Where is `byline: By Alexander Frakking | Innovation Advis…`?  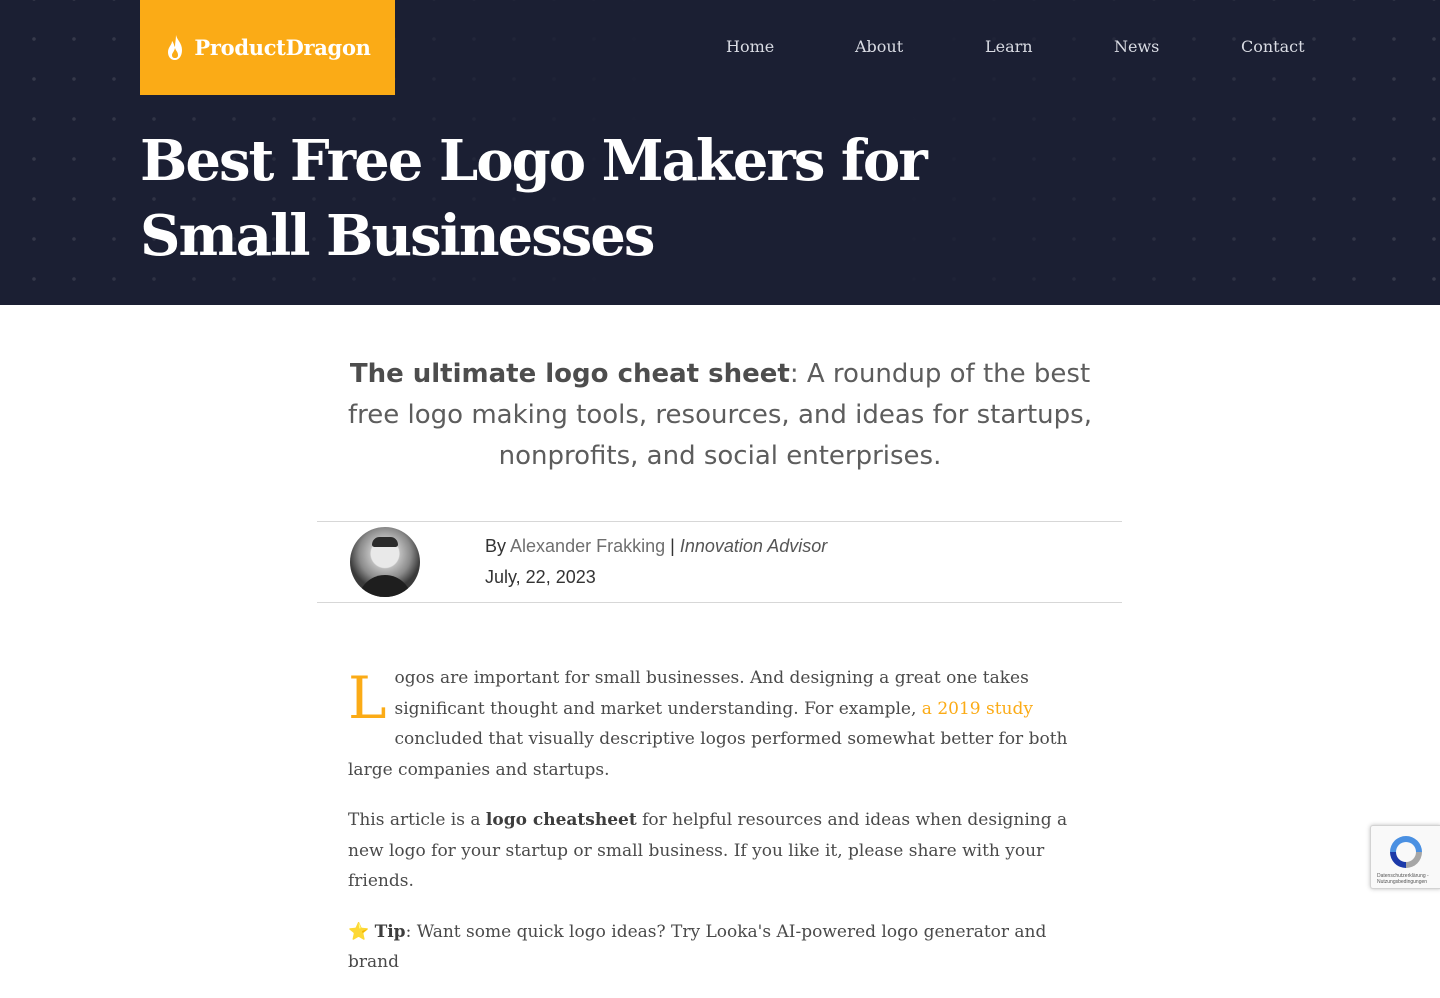
byline: By Alexander Frakking | Innovation Advis… is located at coordinates (656, 546).